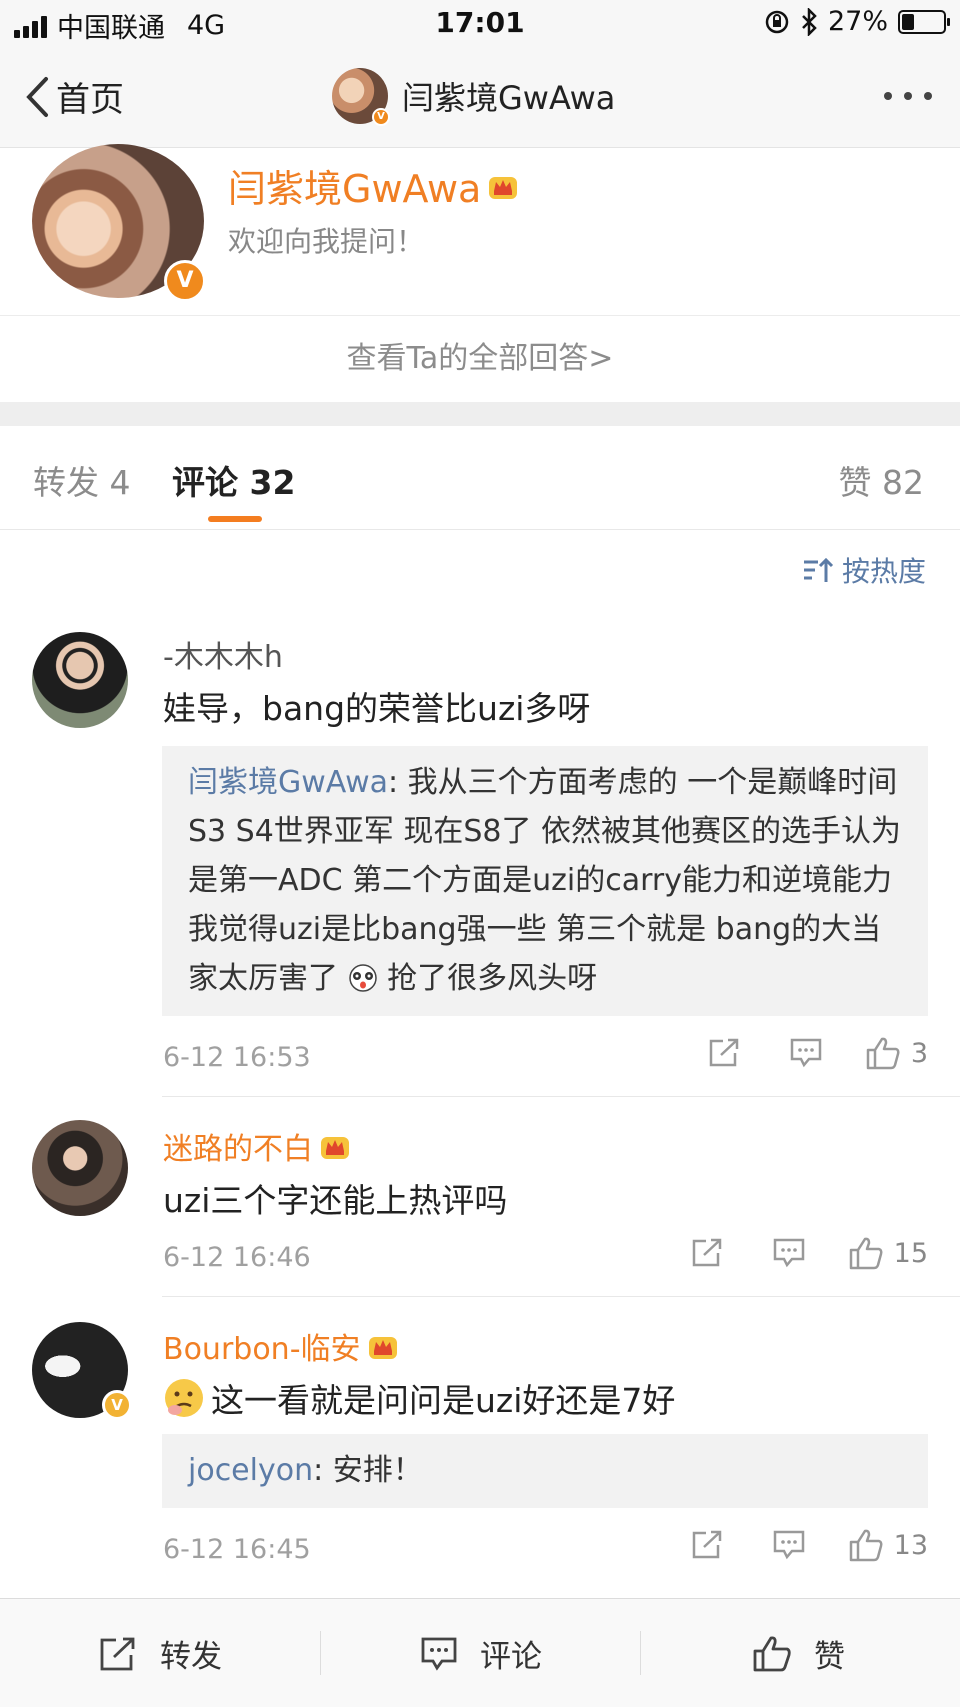  I want to click on orientation-lock-icon, so click(777, 21).